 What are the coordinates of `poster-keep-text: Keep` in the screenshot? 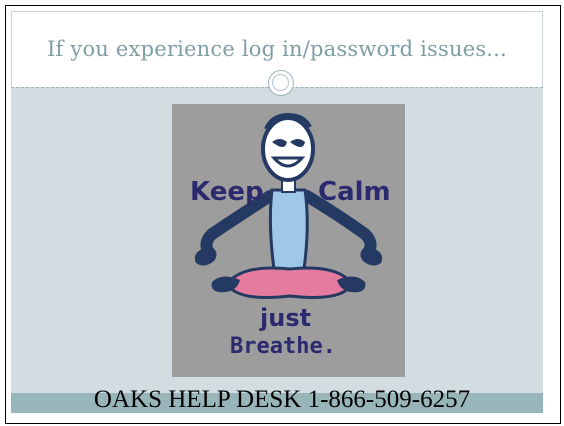 It's located at (227, 192).